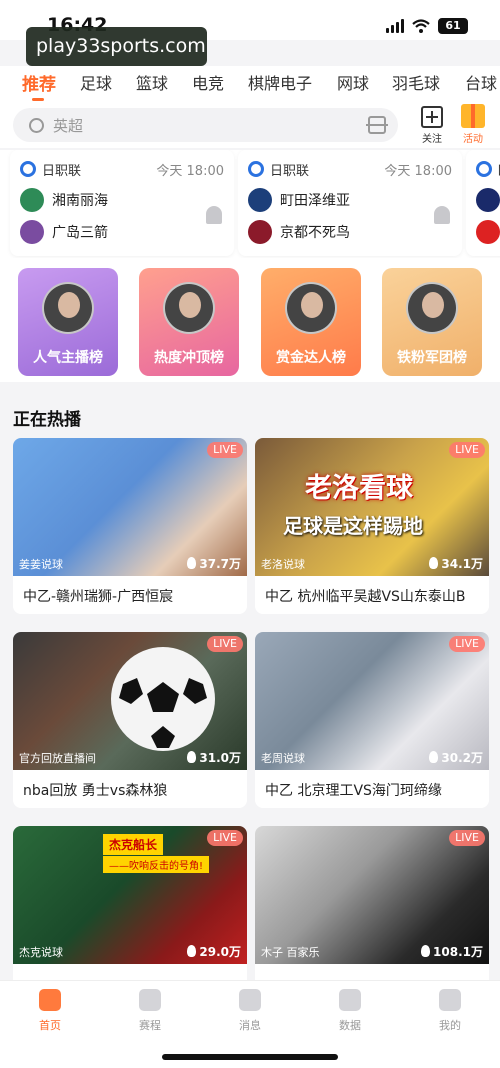  What do you see at coordinates (41, 564) in the screenshot?
I see `anchor-name: 姜姜说球` at bounding box center [41, 564].